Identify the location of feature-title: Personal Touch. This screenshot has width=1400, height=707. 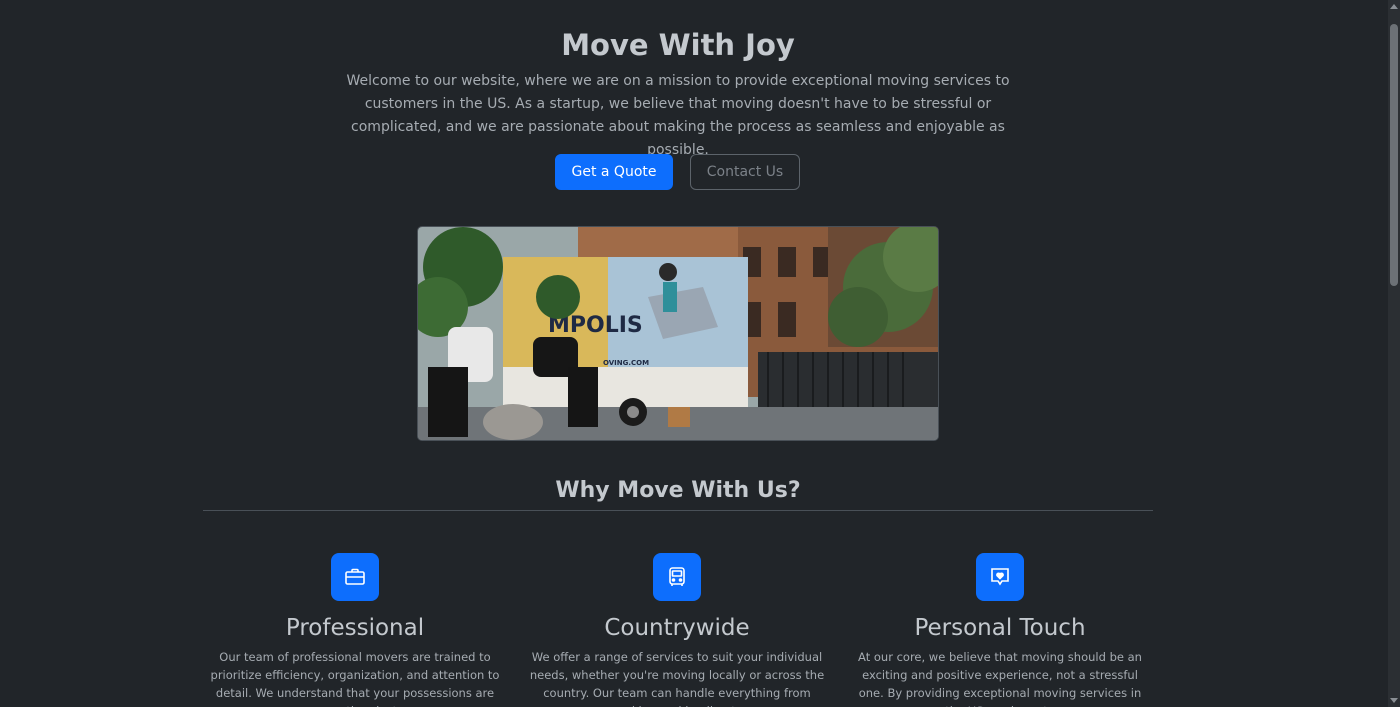
(1000, 628).